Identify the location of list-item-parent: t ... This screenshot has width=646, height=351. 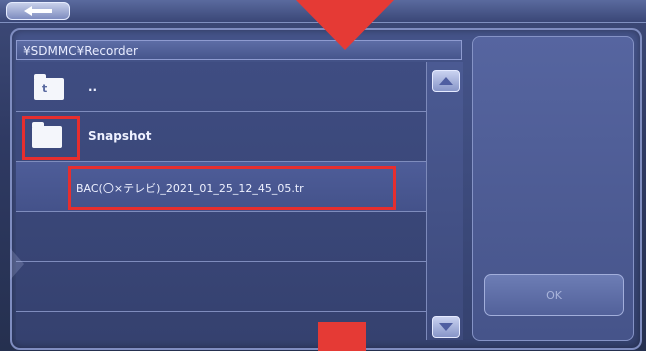
(221, 87).